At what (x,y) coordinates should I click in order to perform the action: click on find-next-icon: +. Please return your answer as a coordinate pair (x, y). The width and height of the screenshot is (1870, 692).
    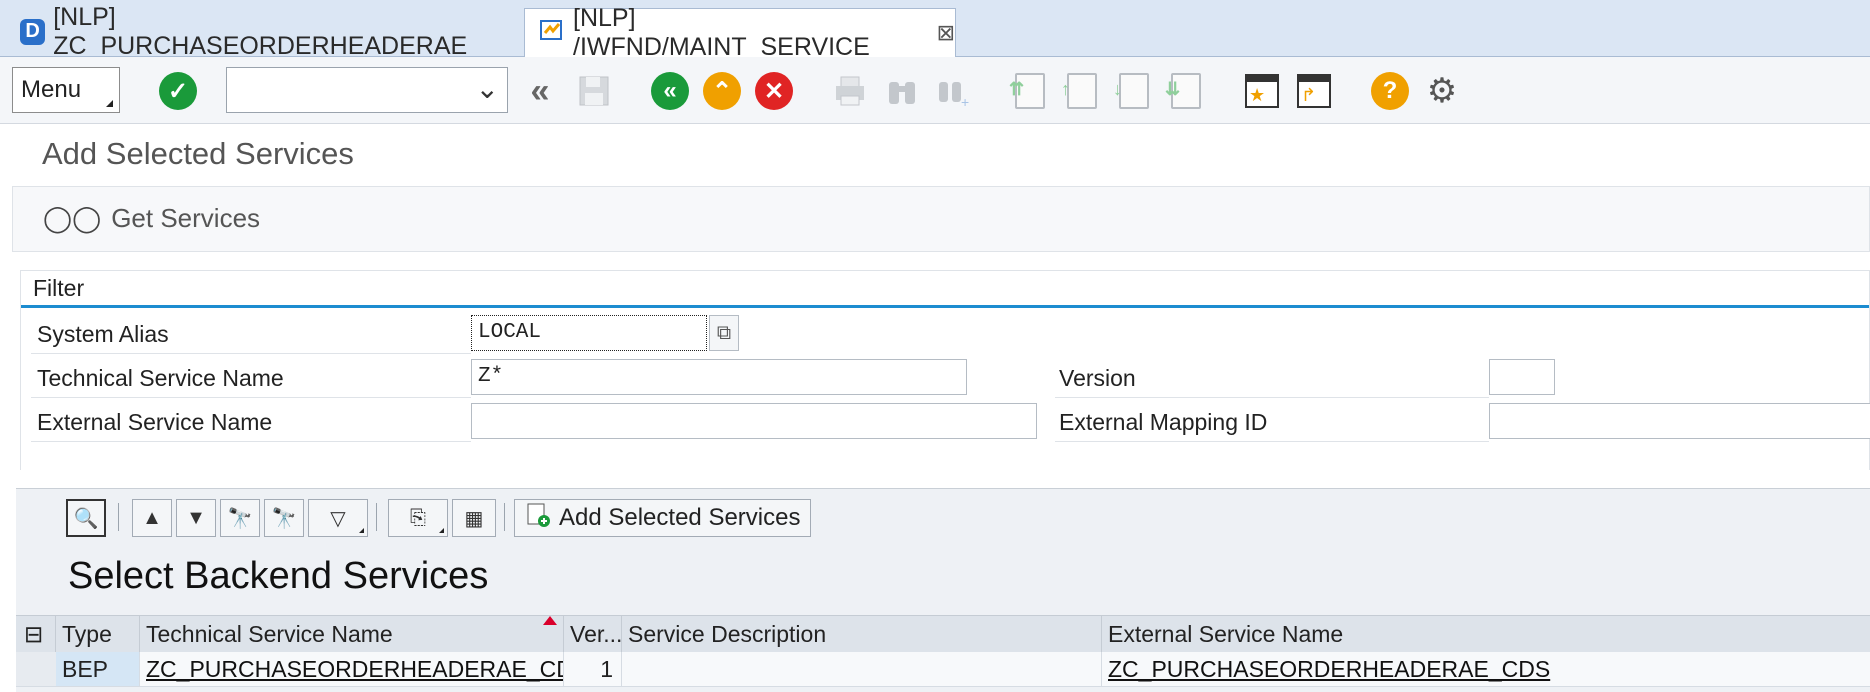
    Looking at the image, I should click on (954, 91).